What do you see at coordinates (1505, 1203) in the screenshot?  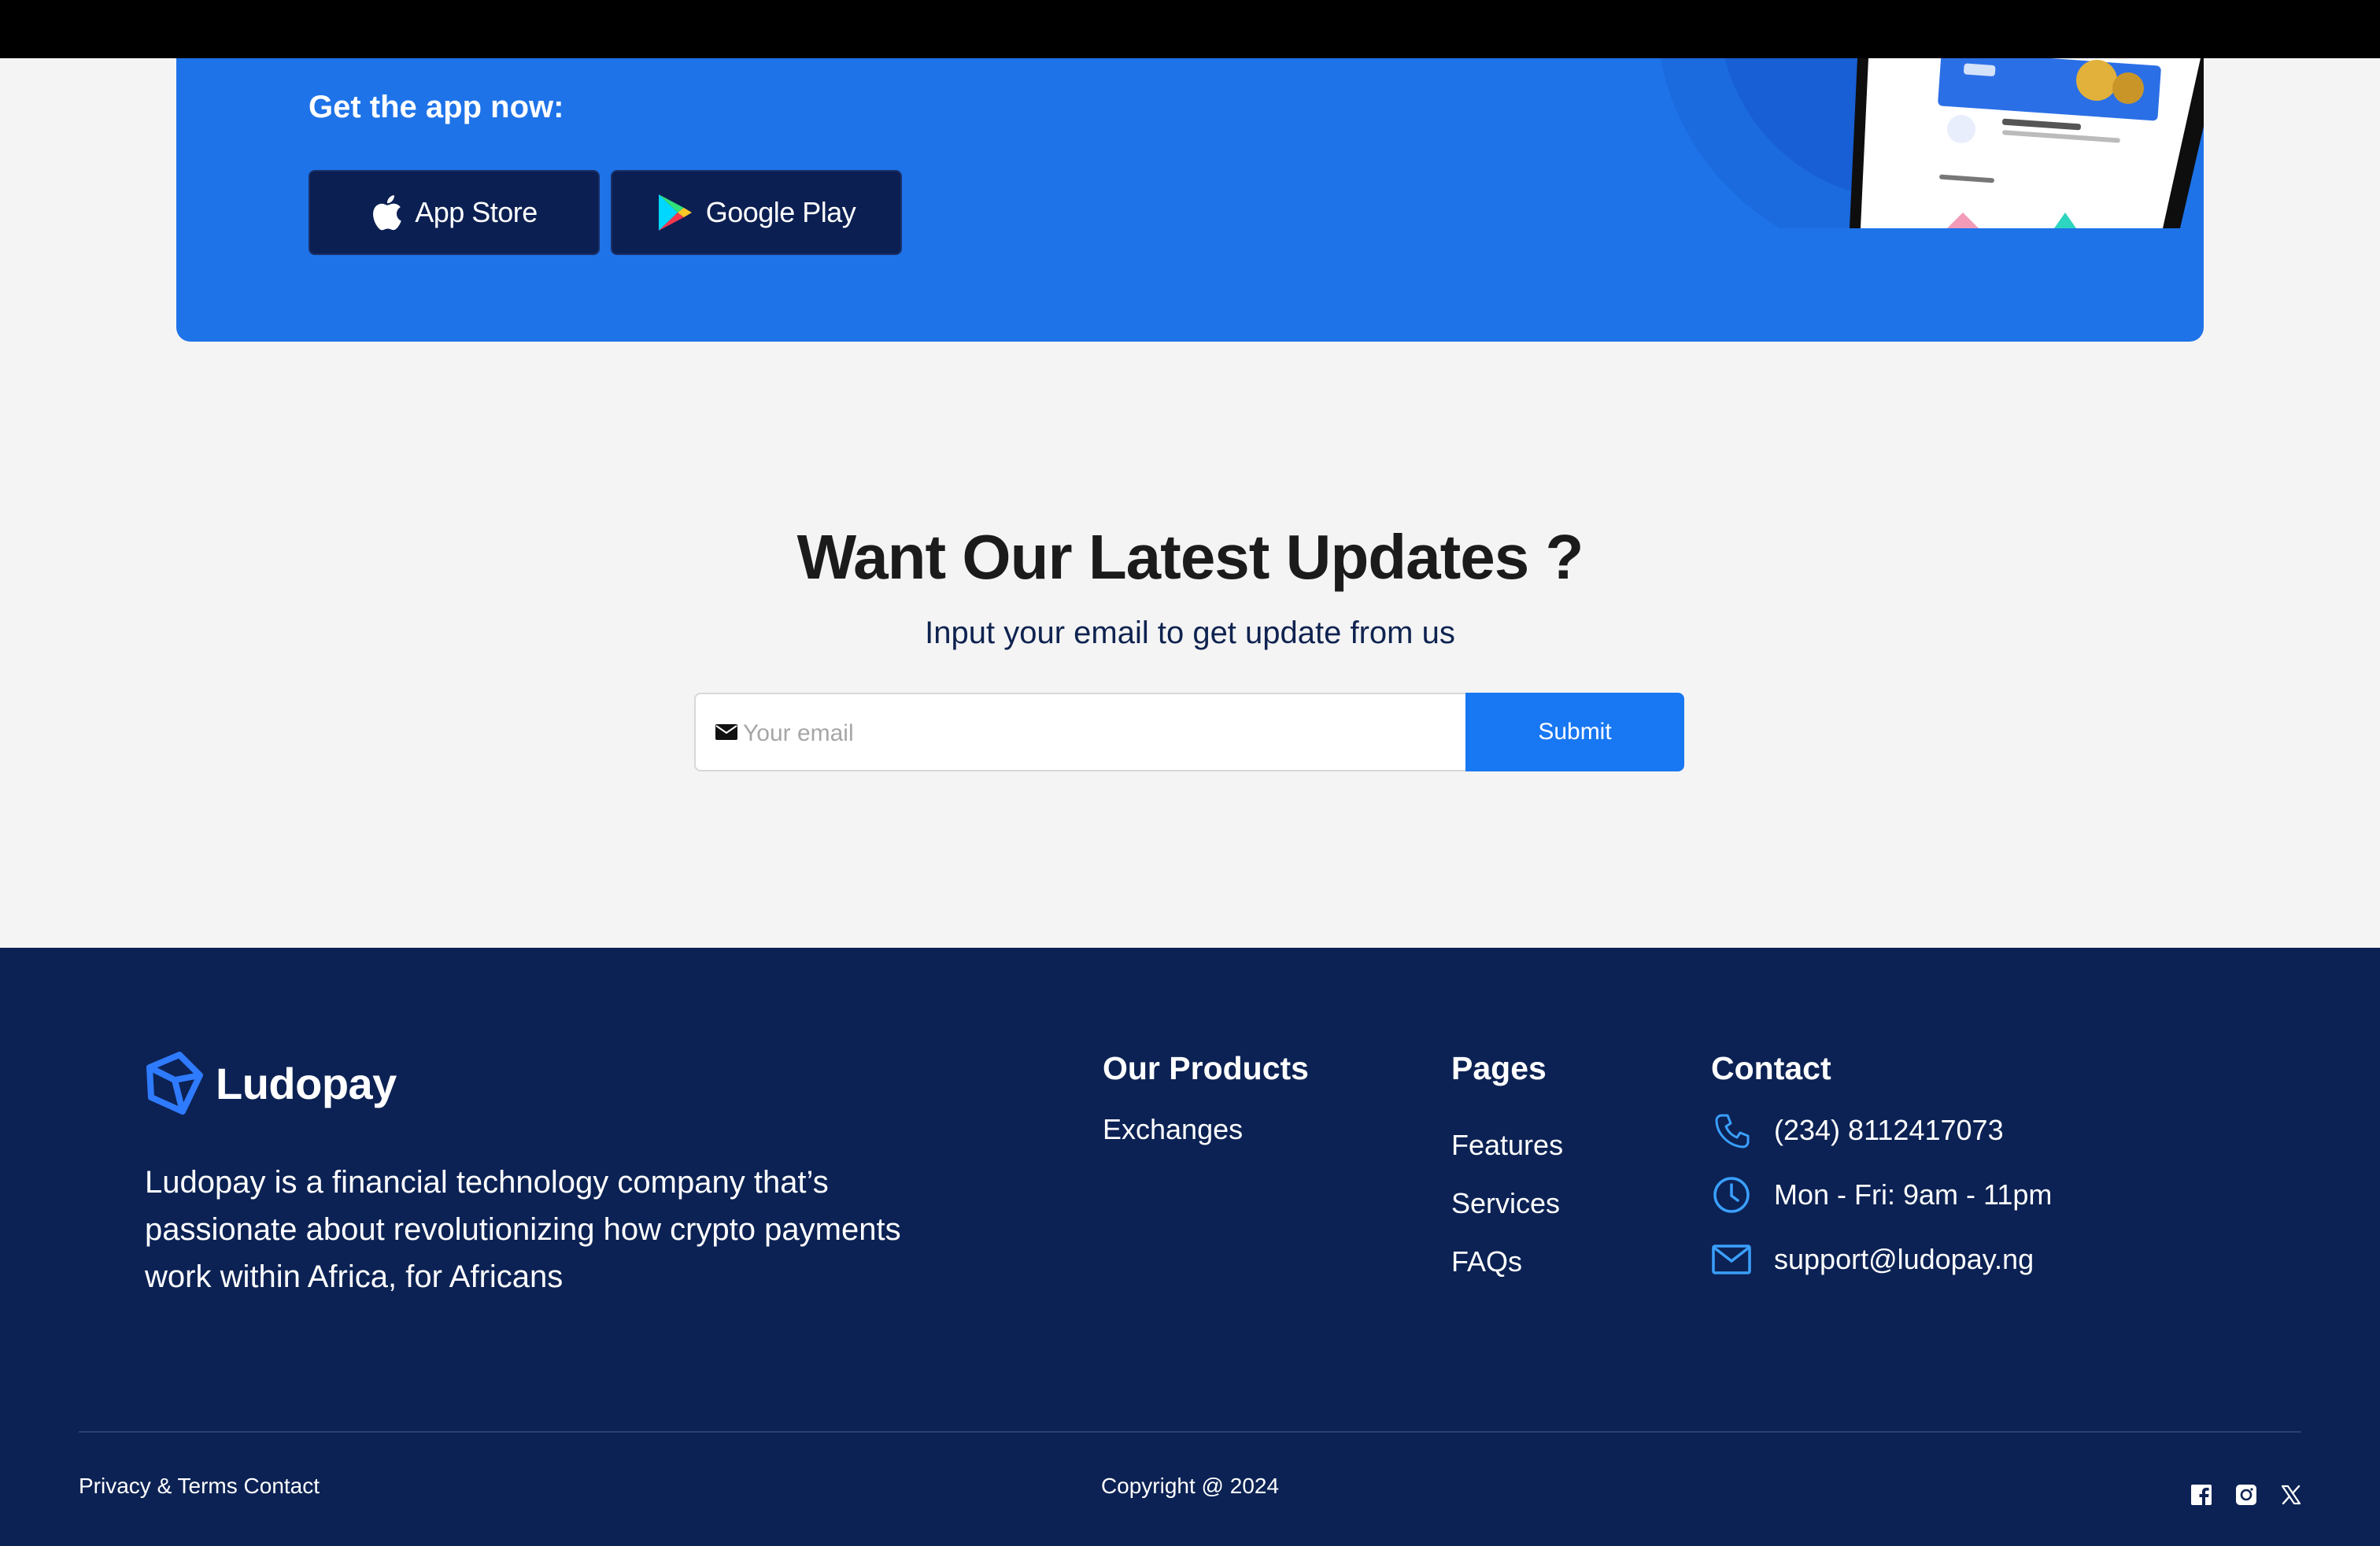 I see `pages-link-services: Services` at bounding box center [1505, 1203].